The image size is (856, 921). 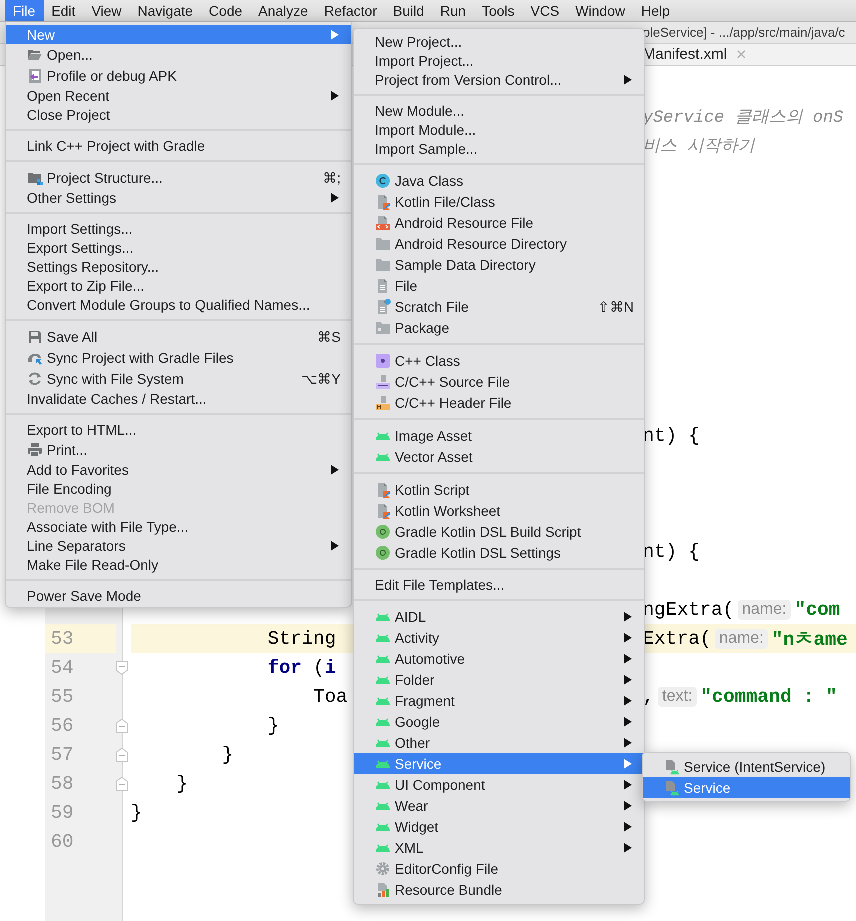 What do you see at coordinates (499, 243) in the screenshot?
I see `menu-item: Android Resource Directory` at bounding box center [499, 243].